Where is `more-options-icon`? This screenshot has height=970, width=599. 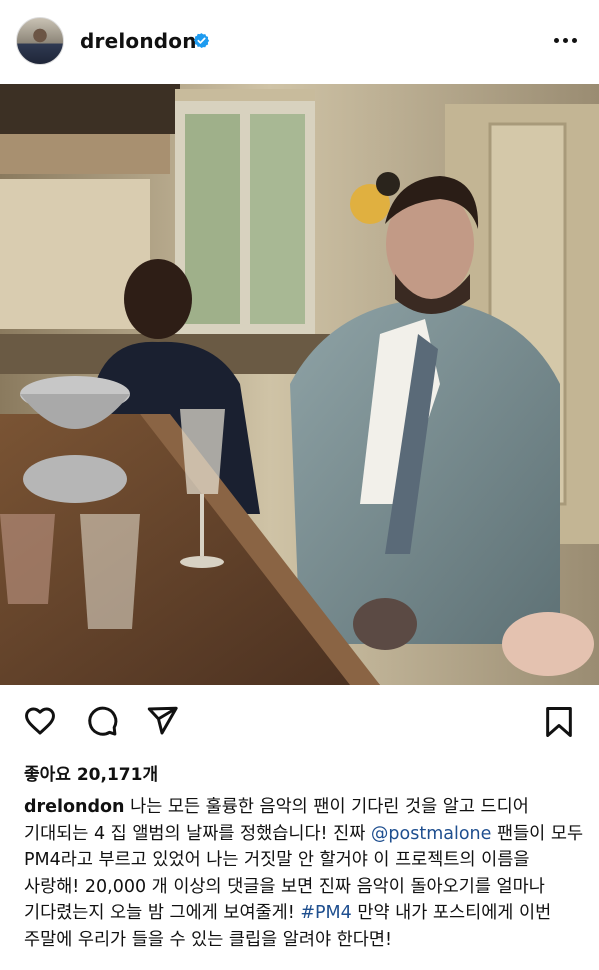
more-options-icon is located at coordinates (566, 42).